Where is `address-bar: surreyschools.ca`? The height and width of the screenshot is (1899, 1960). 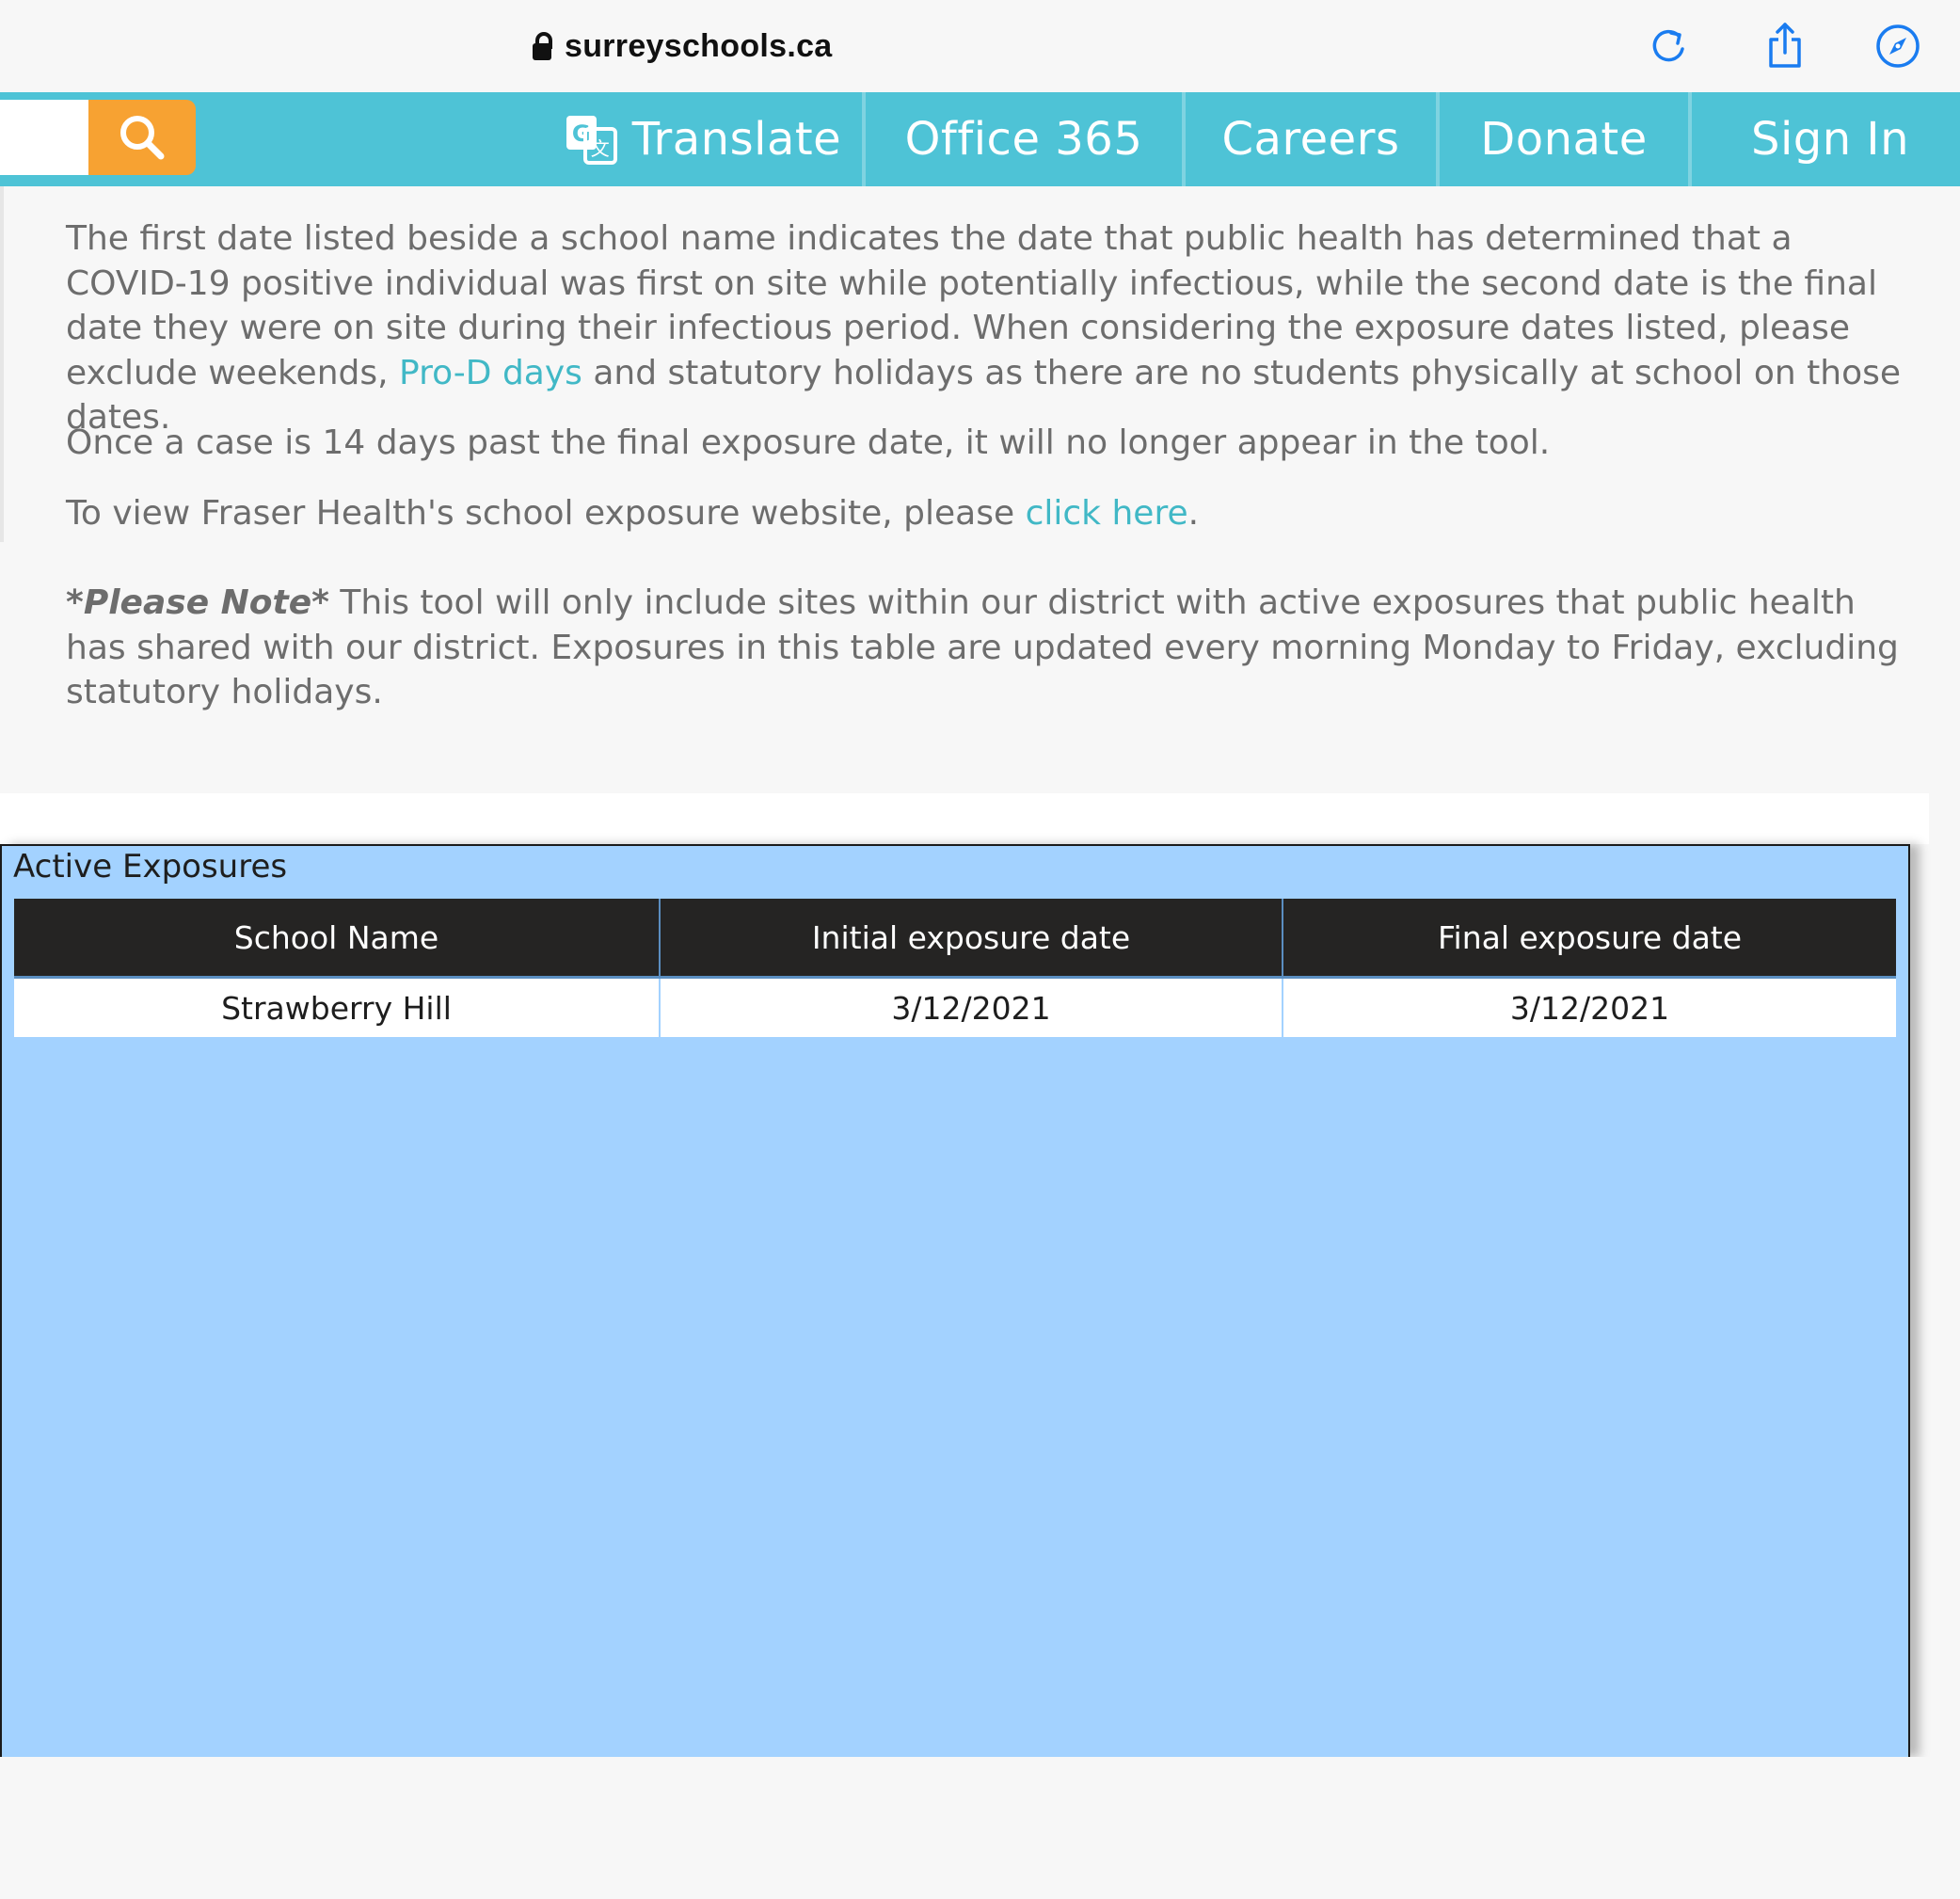 address-bar: surreyschools.ca is located at coordinates (683, 47).